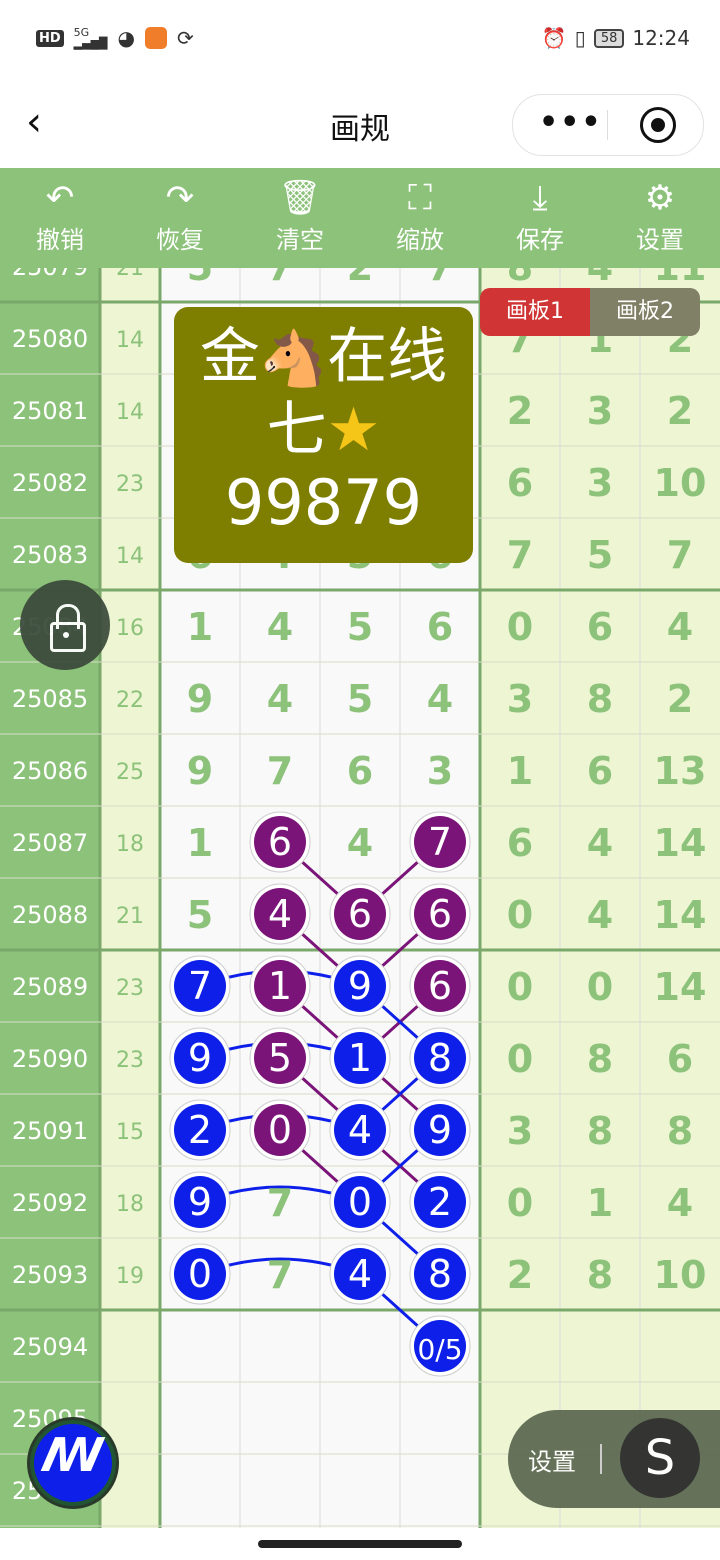 The image size is (720, 1560). Describe the element at coordinates (323, 435) in the screenshot. I see `notice-banner: 金🐴在线 七★ 99879` at that location.